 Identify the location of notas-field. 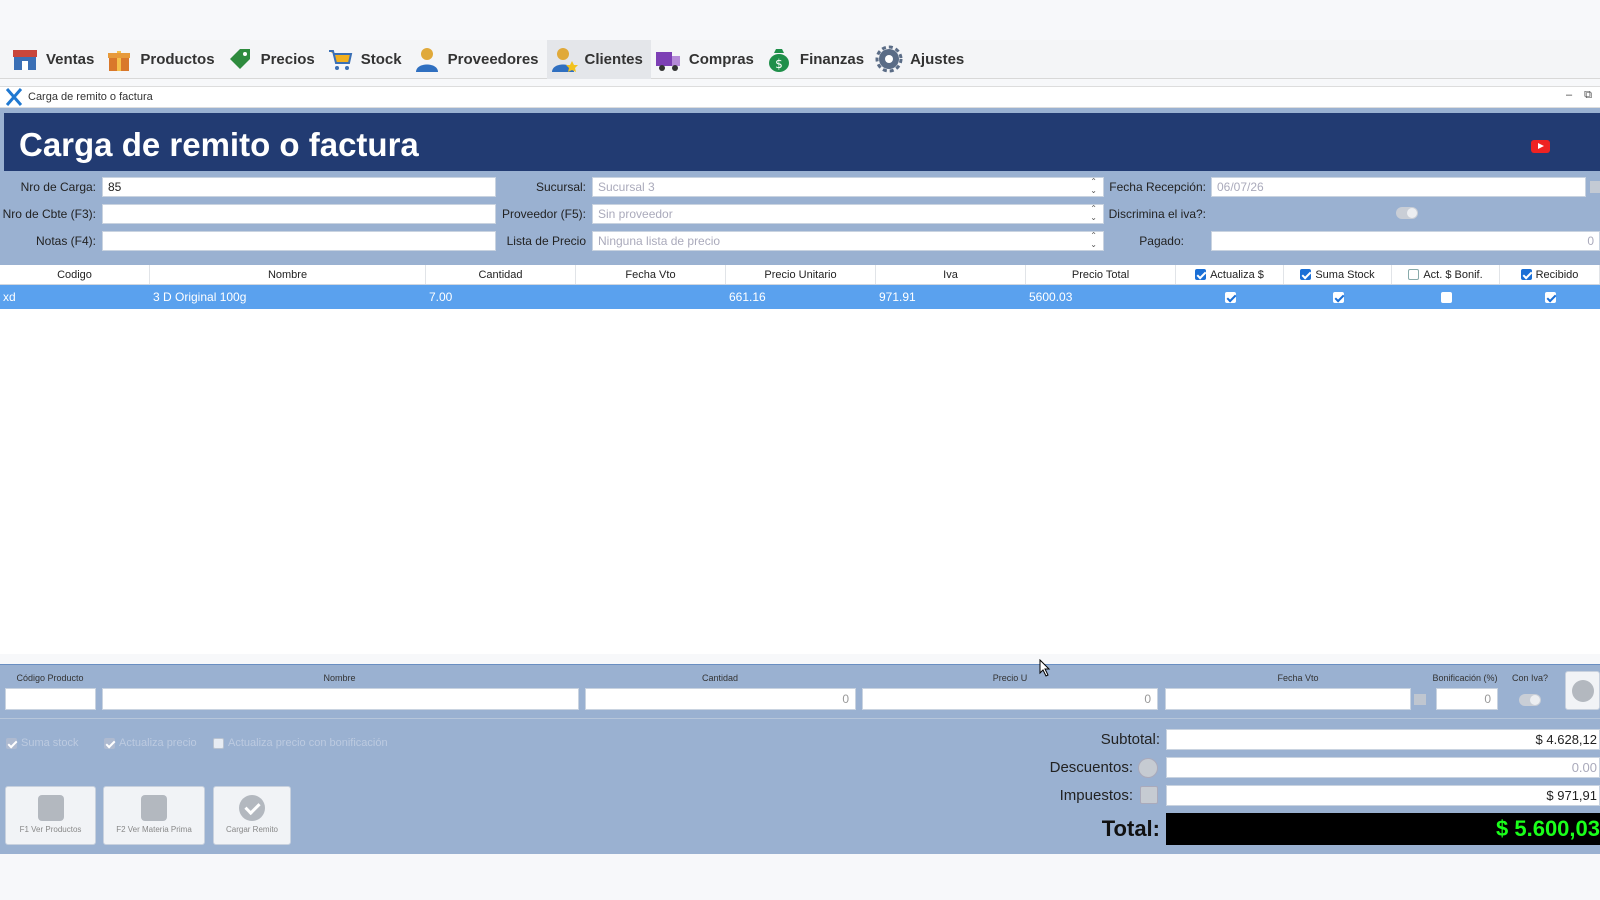
(299, 241).